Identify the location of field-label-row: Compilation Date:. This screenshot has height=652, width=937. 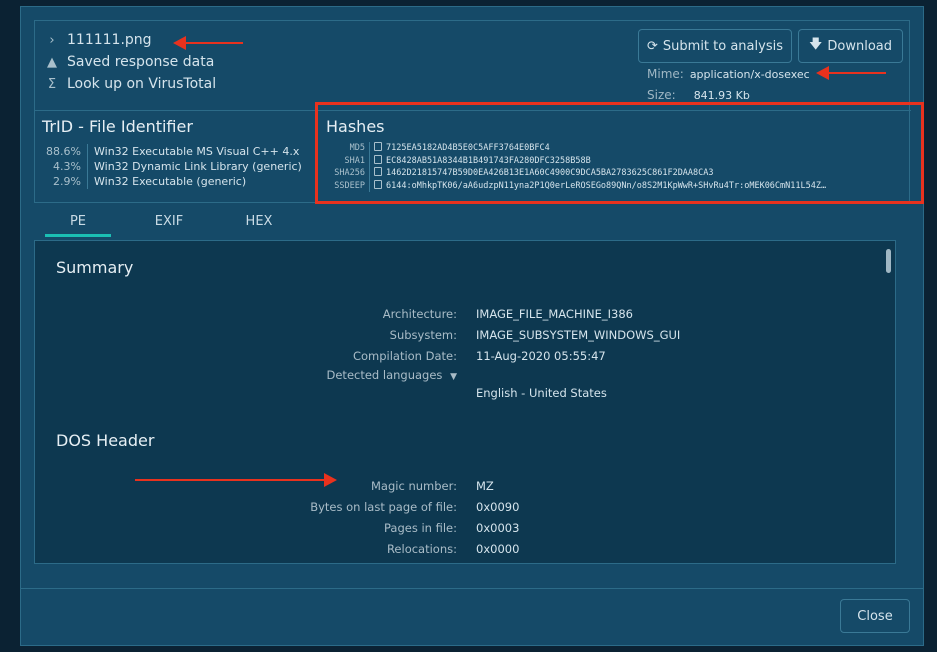
(246, 357).